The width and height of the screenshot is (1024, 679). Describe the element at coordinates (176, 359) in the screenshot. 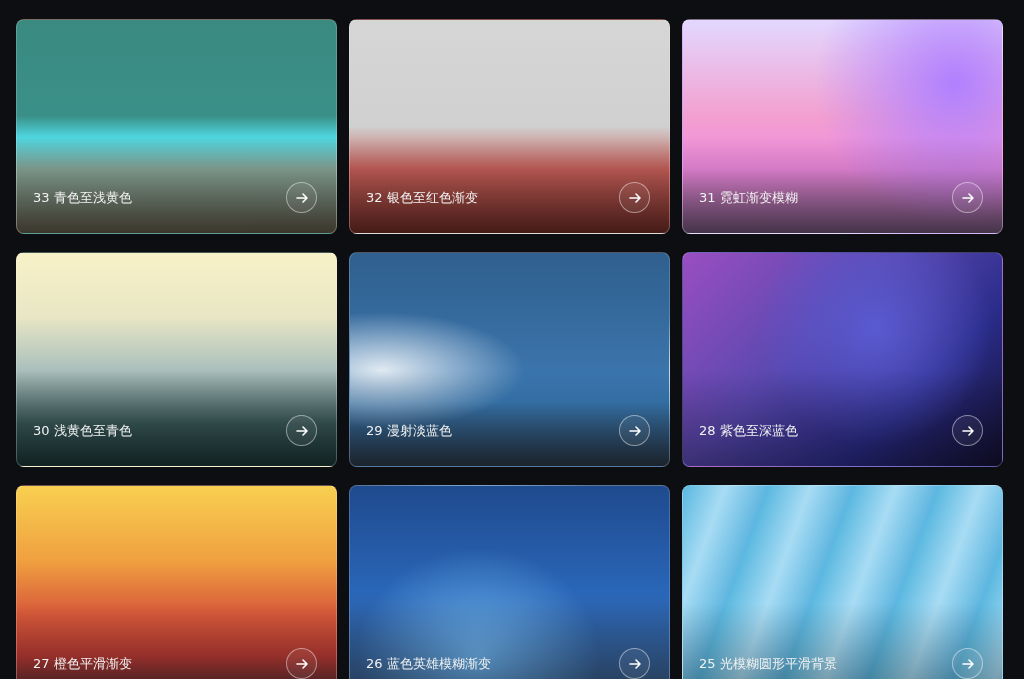

I see `gradient-card: 30 浅黄色至青色` at that location.